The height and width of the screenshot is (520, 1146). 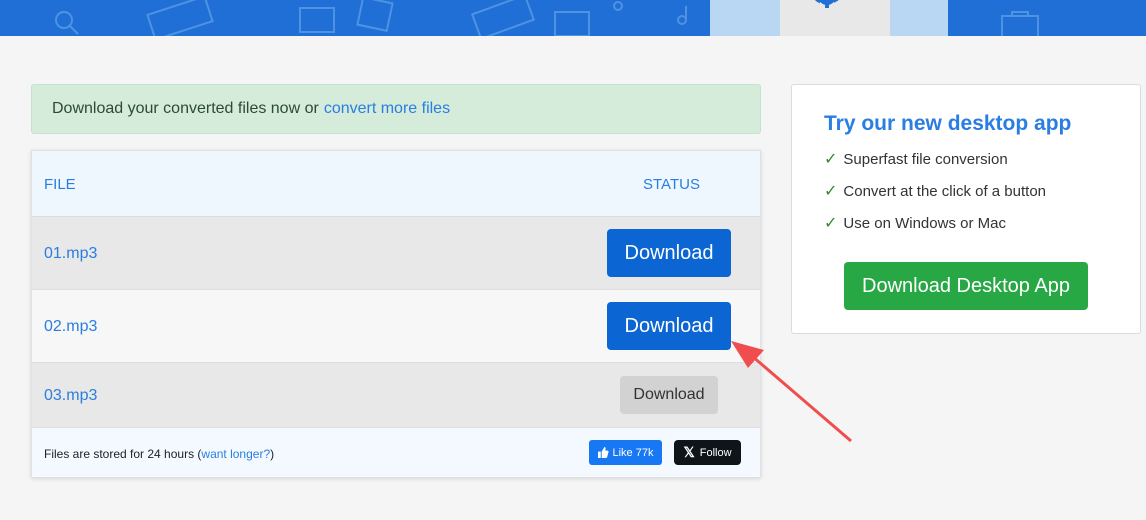 I want to click on file-link: 01.mp3, so click(x=70, y=254).